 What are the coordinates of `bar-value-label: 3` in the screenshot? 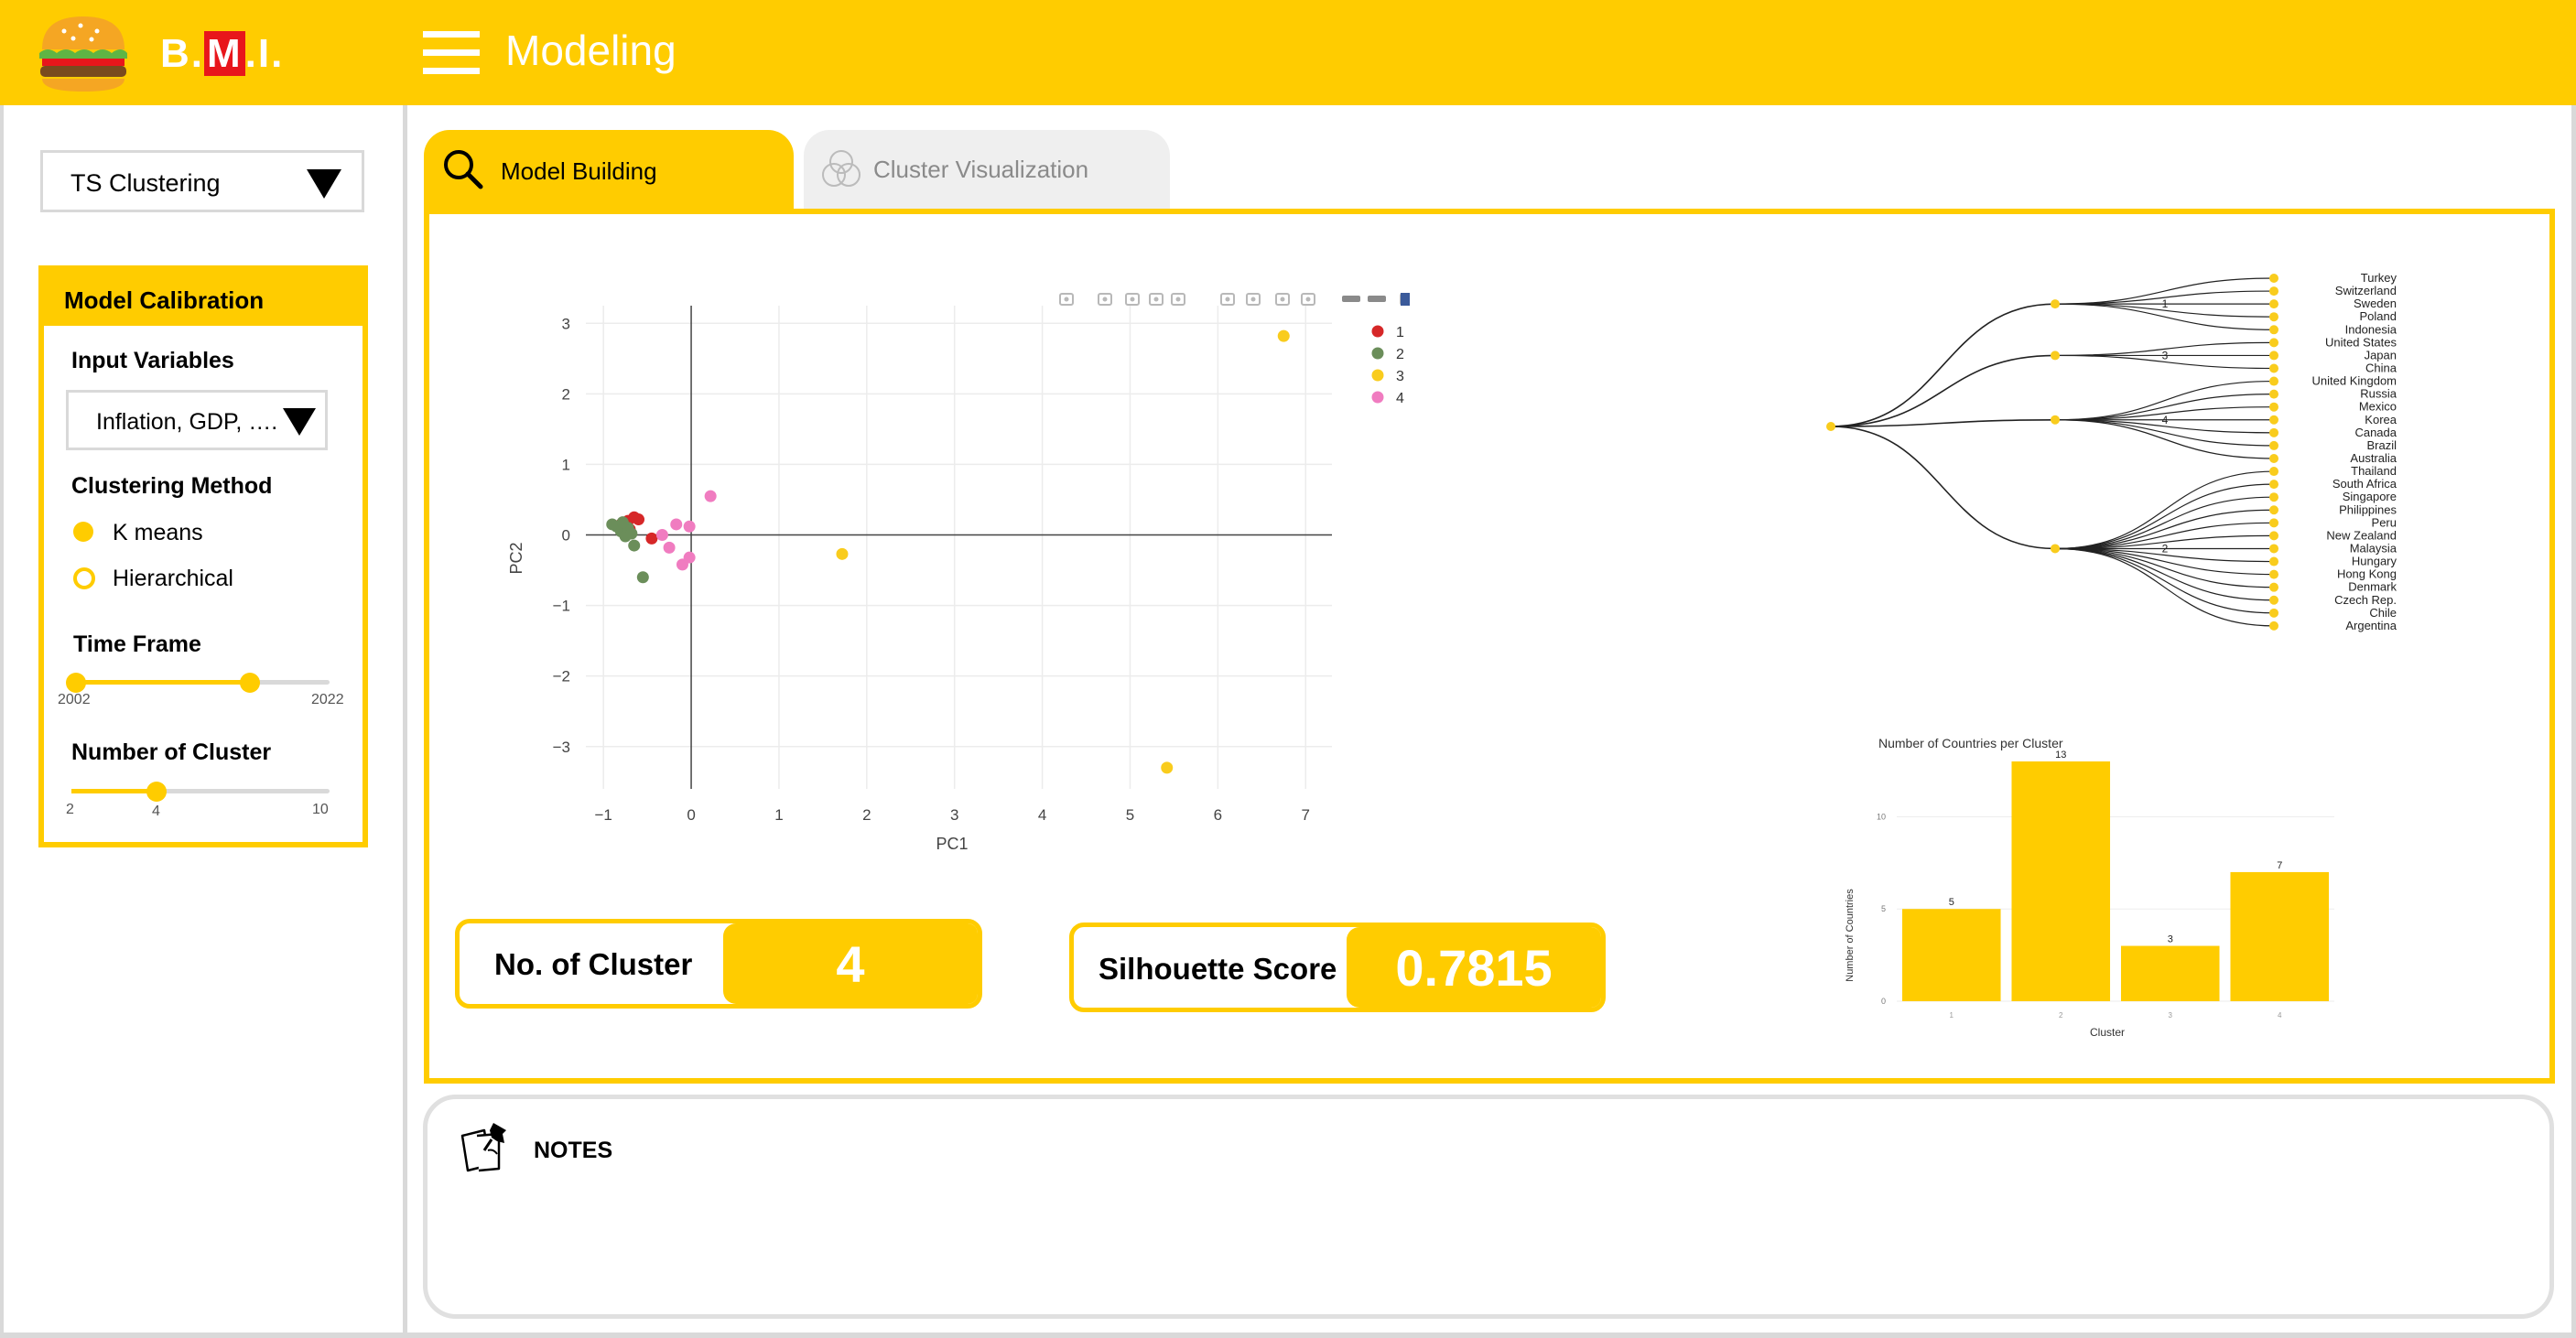 It's located at (2170, 939).